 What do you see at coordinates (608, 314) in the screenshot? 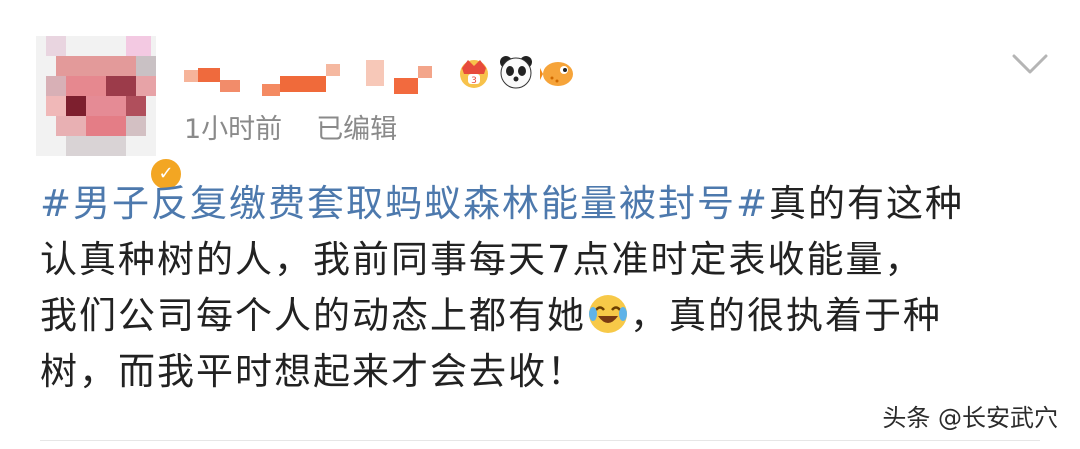
I see `laughing-crying-emoji-icon` at bounding box center [608, 314].